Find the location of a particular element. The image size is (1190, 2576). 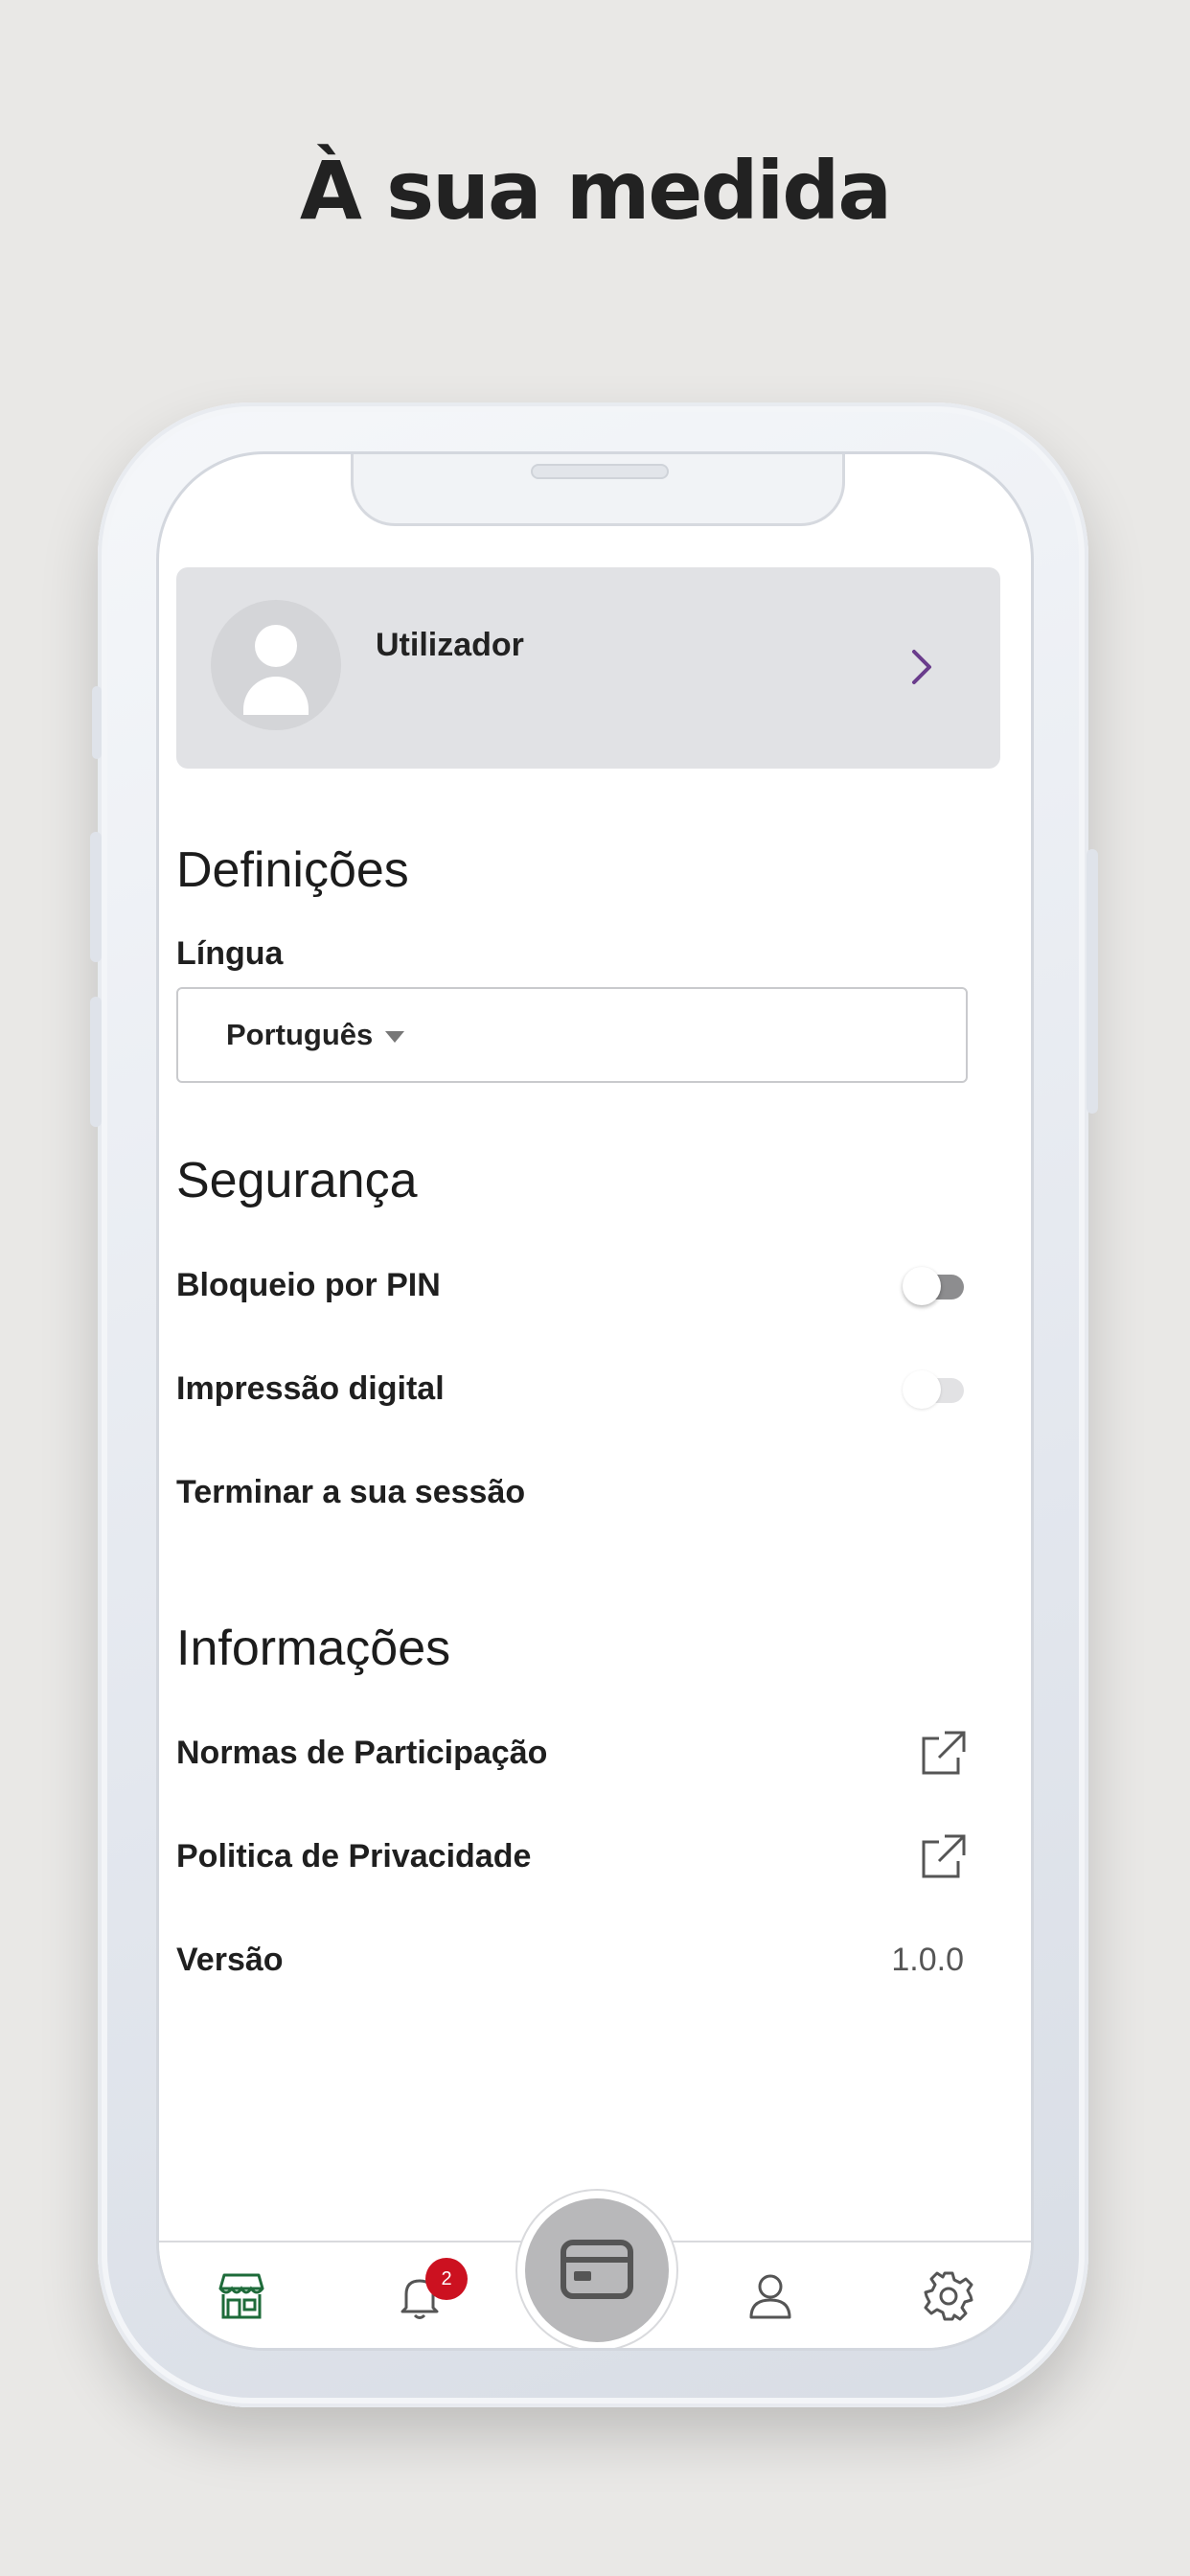

settings-section-title: Definições is located at coordinates (293, 870).